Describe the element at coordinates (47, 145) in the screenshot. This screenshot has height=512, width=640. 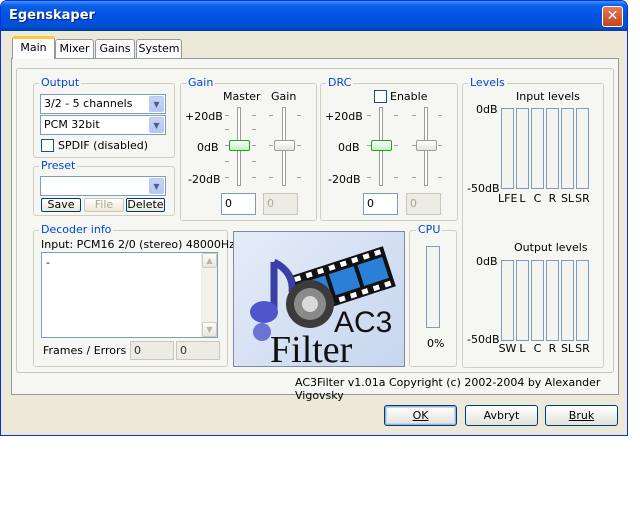
I see `spdif-checkbox` at that location.